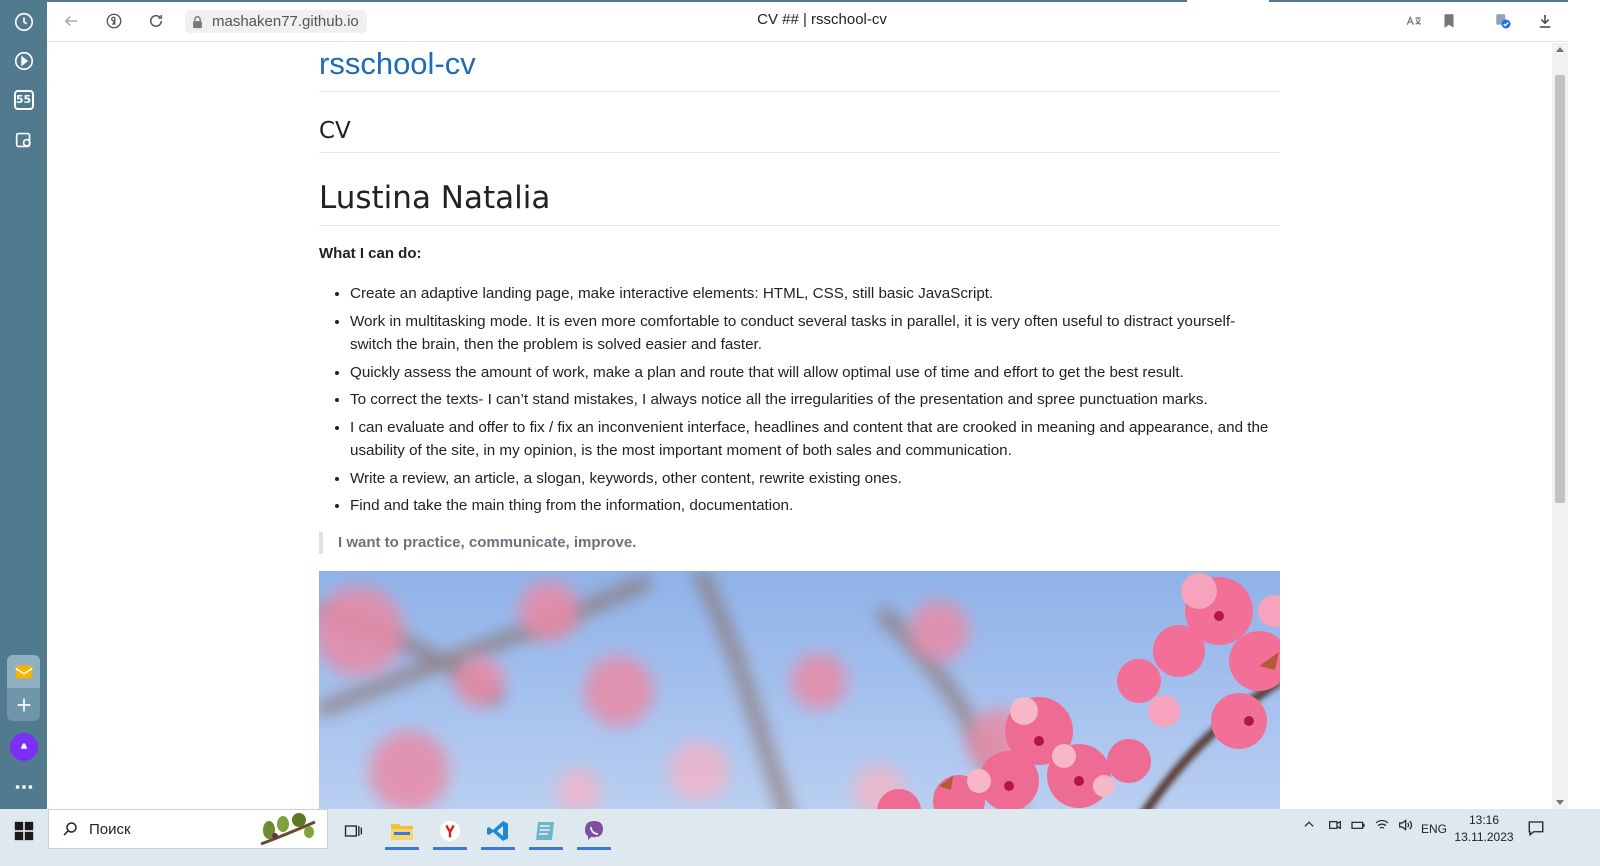  What do you see at coordinates (1382, 826) in the screenshot?
I see `wifi-icon` at bounding box center [1382, 826].